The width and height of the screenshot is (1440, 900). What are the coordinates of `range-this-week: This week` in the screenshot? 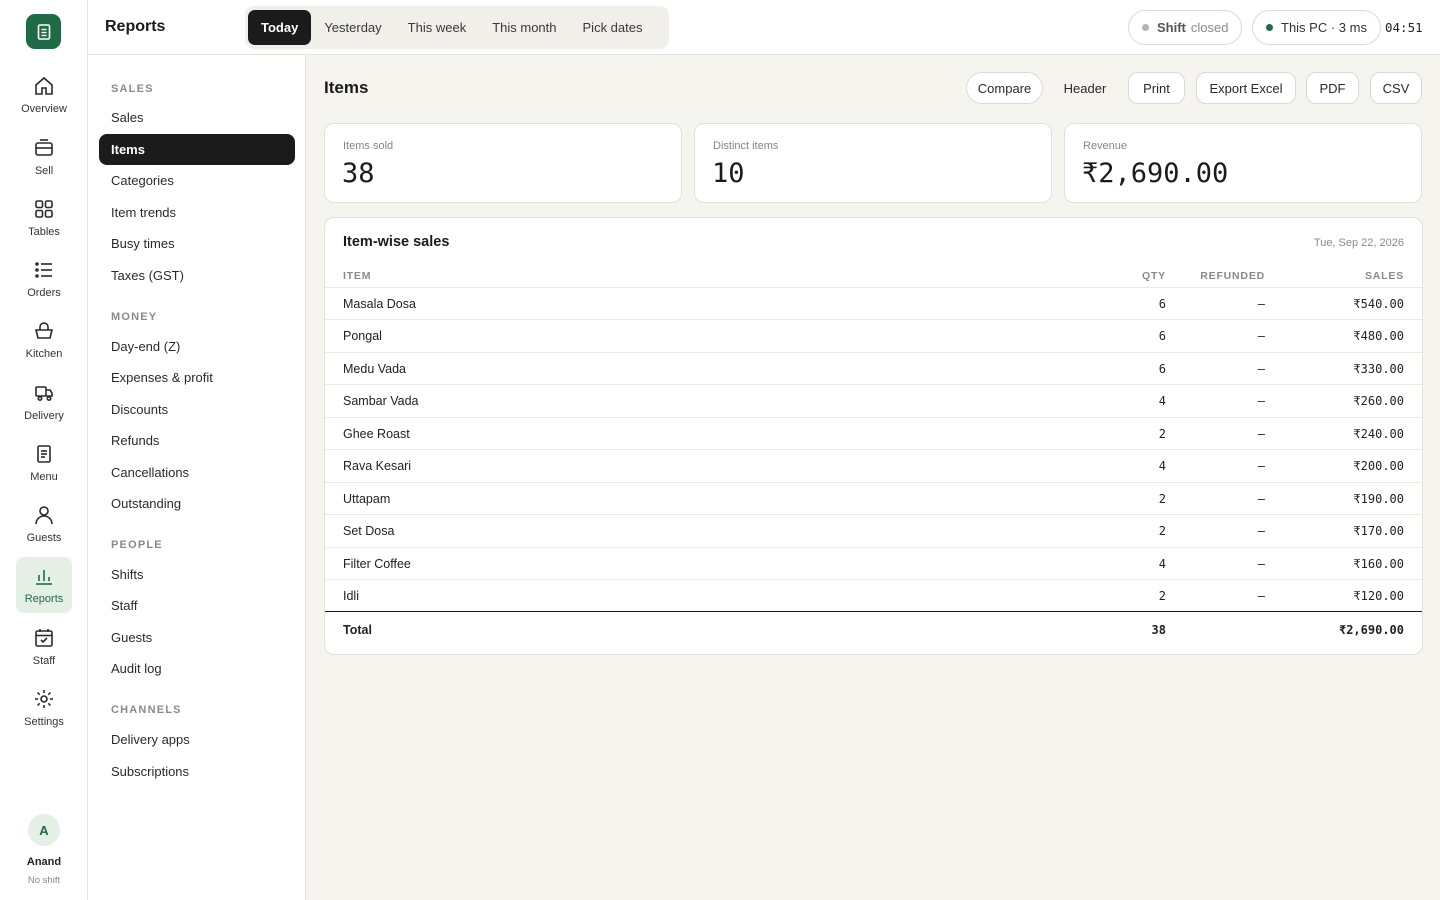 It's located at (437, 27).